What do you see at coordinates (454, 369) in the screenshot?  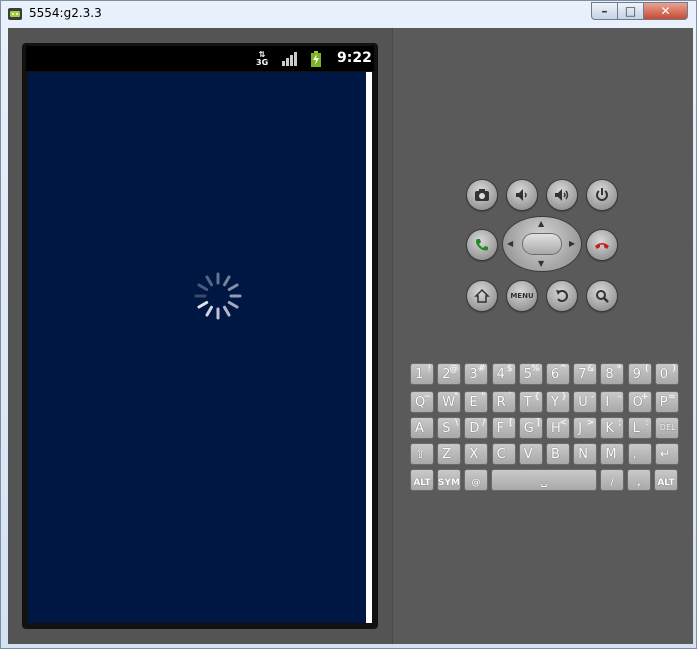 I see `key-secondary-label: @` at bounding box center [454, 369].